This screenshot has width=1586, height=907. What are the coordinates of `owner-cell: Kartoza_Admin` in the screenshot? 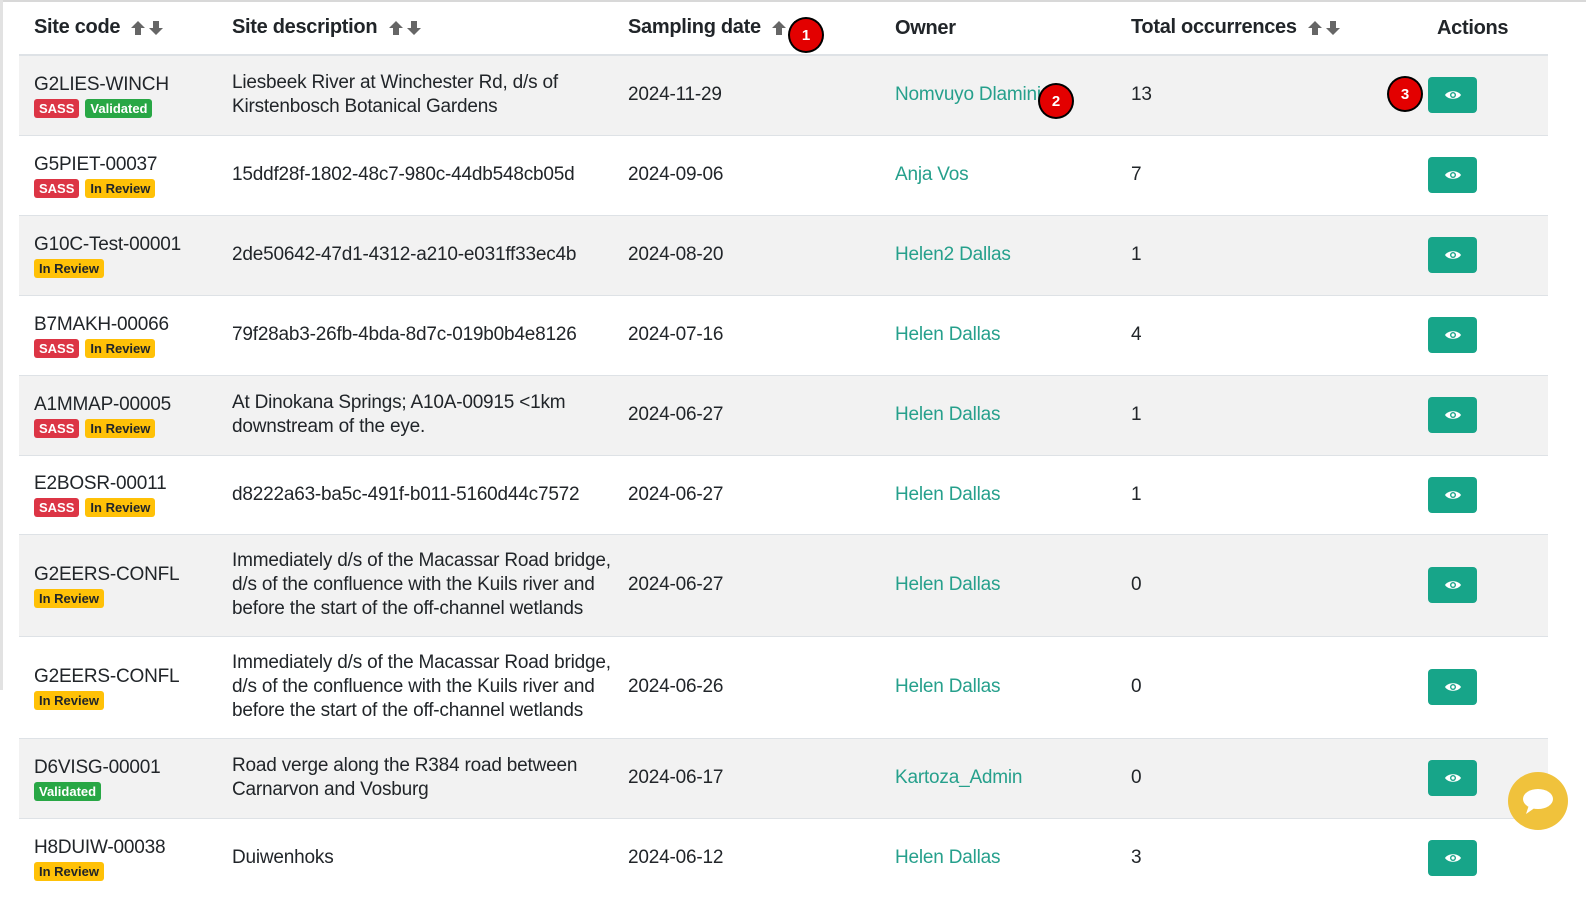 It's located at (998, 777).